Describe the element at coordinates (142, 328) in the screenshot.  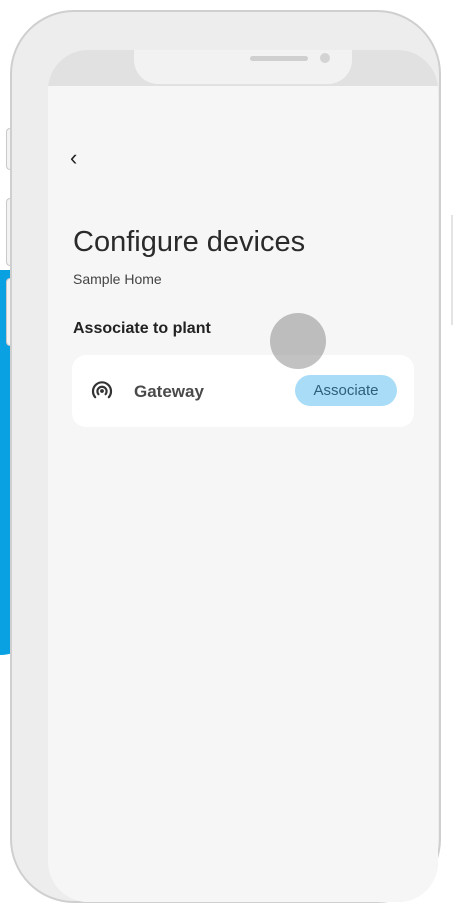
I see `section-heading: Associate to plant` at that location.